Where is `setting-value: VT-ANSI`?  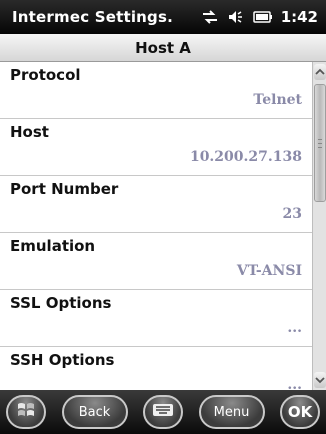
setting-value: VT-ANSI is located at coordinates (269, 271).